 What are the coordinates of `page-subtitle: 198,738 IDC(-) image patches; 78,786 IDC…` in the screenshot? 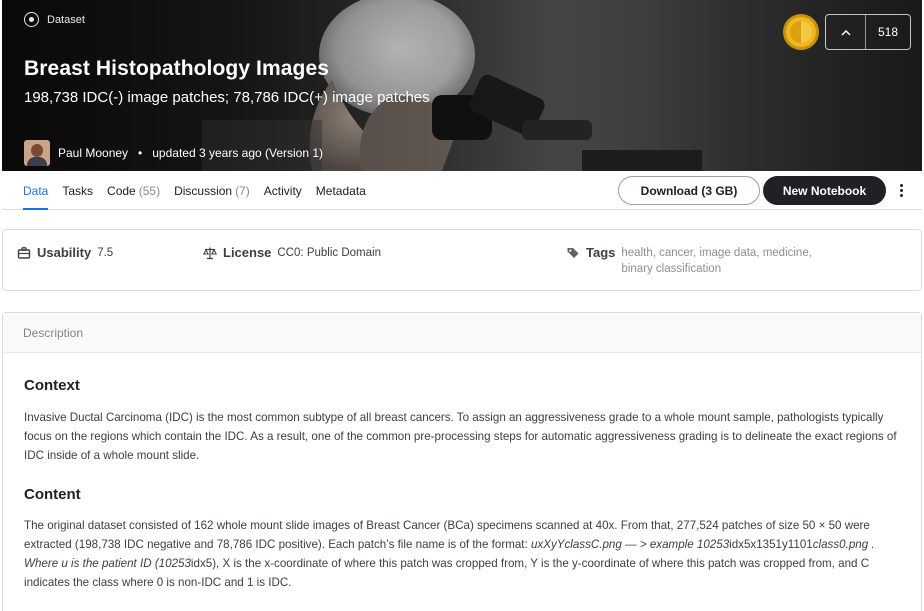 It's located at (227, 97).